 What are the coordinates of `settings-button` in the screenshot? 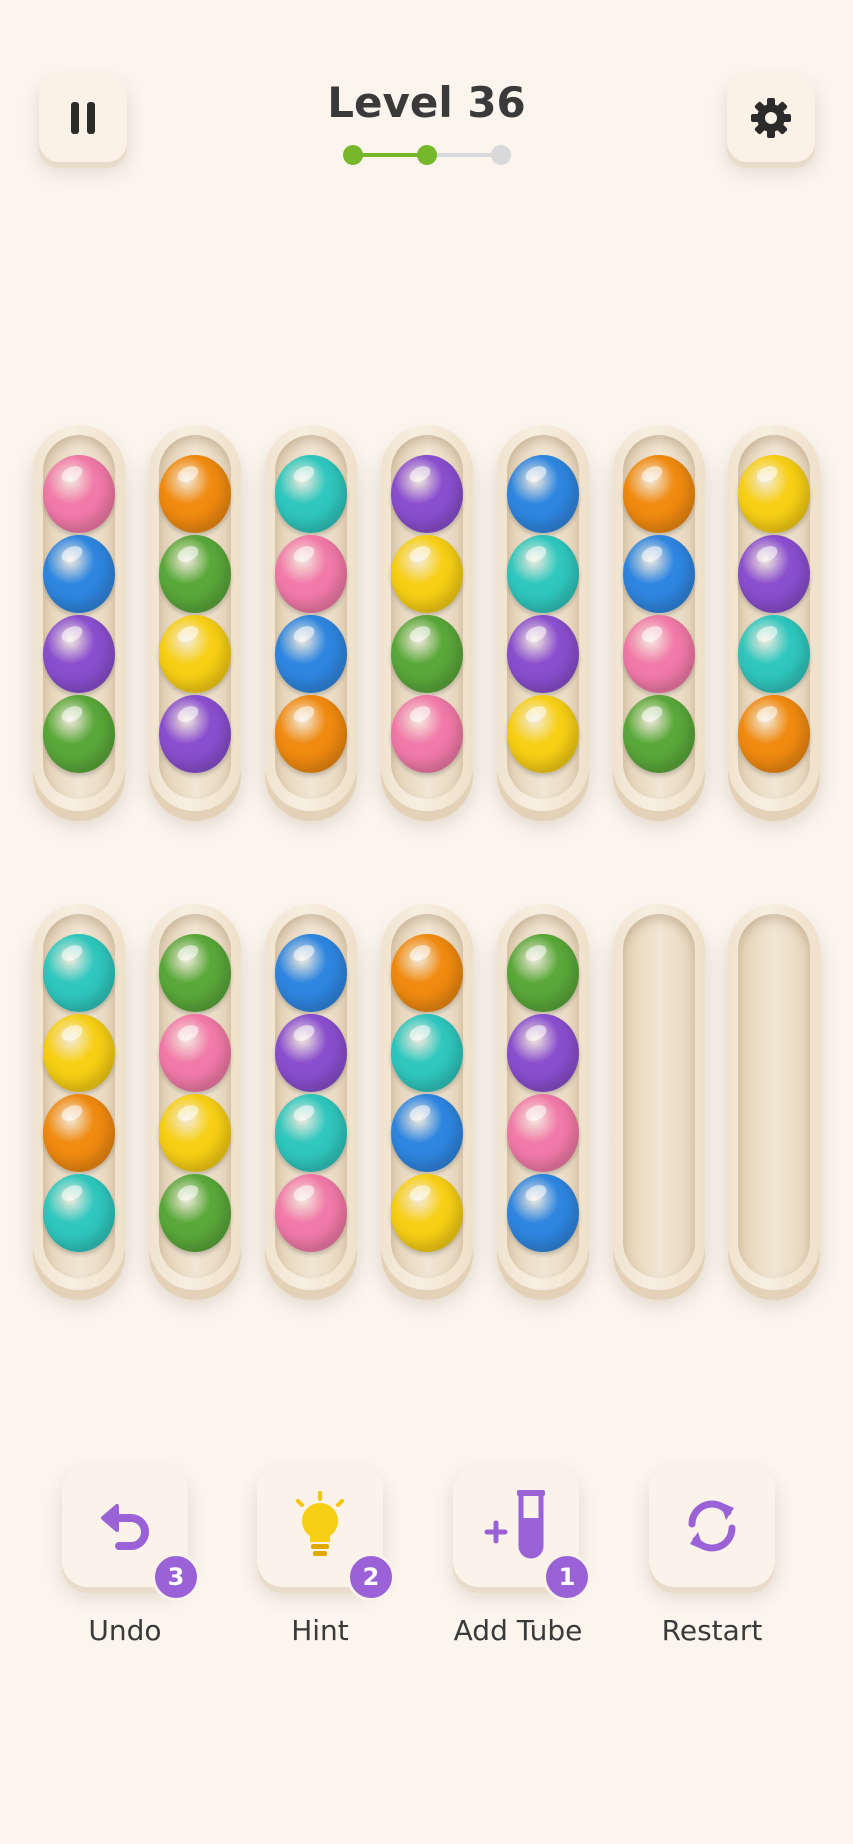 It's located at (771, 118).